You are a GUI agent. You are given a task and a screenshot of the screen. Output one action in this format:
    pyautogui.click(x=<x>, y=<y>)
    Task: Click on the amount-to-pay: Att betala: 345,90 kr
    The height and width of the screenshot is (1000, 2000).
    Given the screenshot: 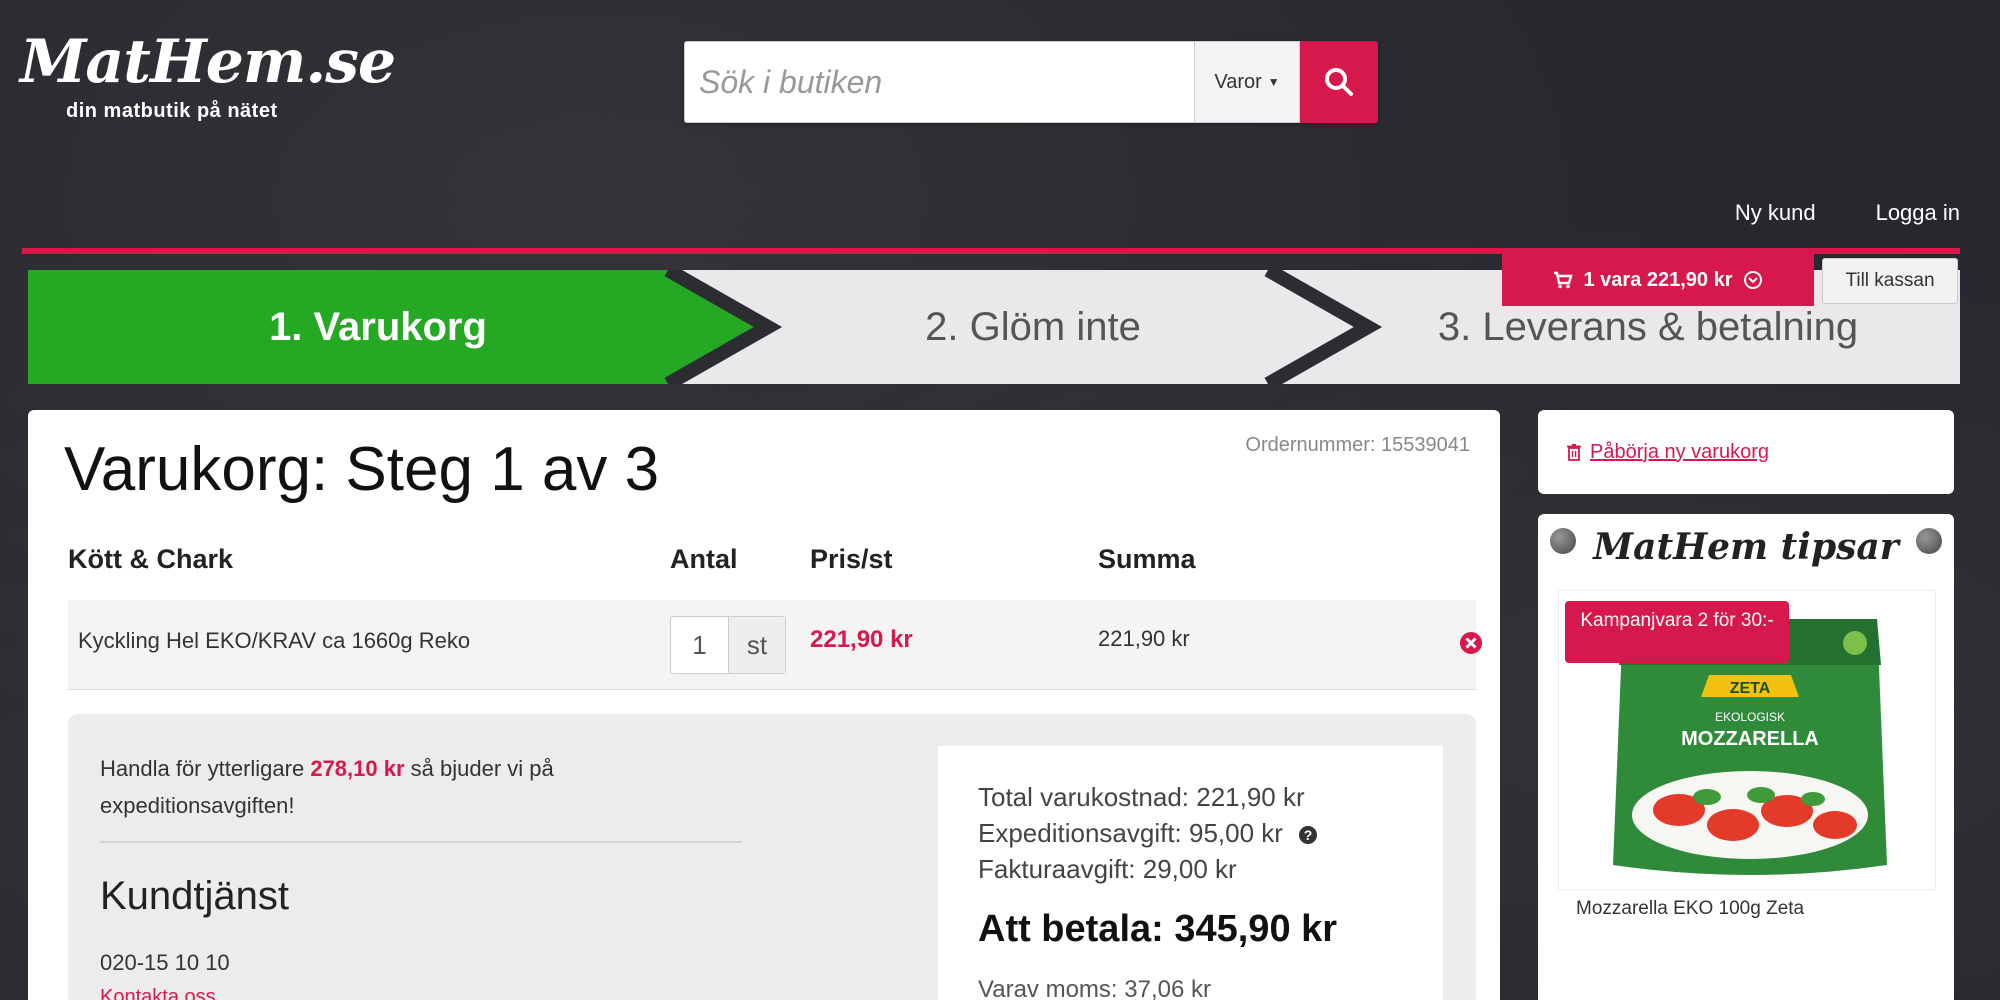 What is the action you would take?
    pyautogui.click(x=1158, y=929)
    